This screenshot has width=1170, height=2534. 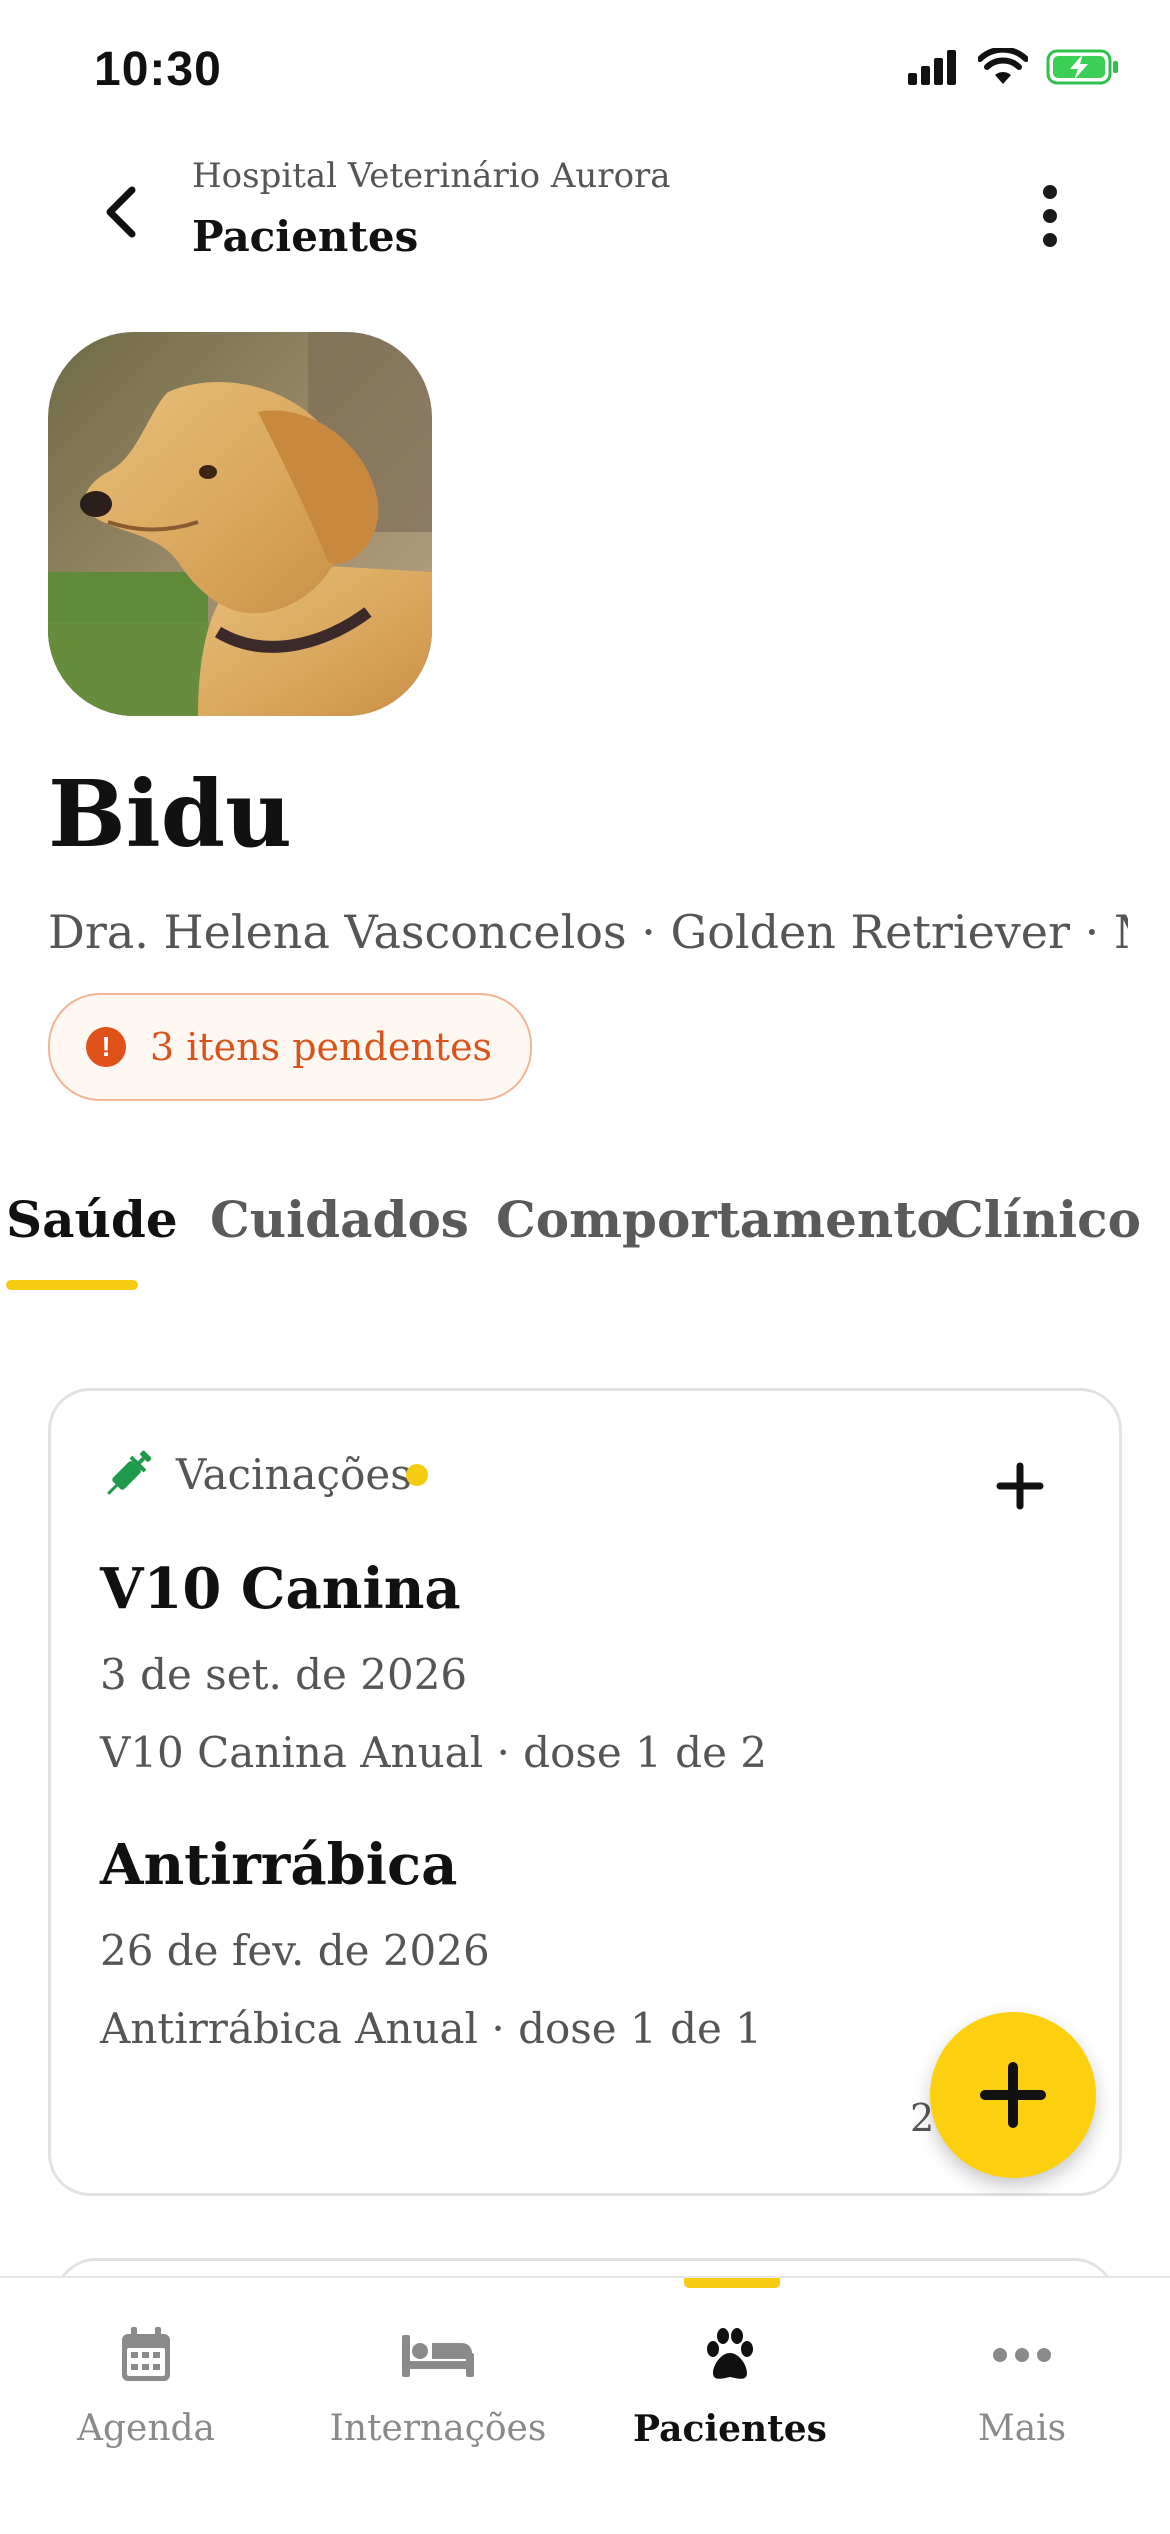 I want to click on header-subtitle: Hospital Veterinário Aurora, so click(x=431, y=176).